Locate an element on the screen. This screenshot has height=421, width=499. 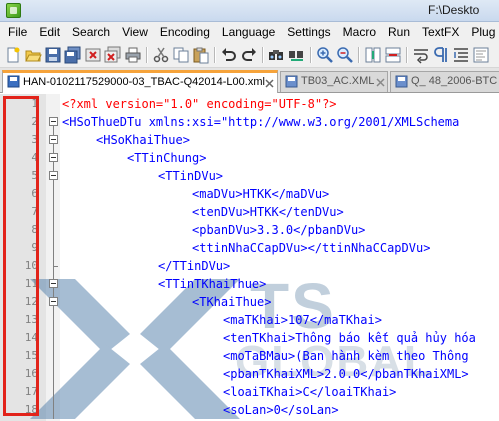
code-line: 10 </TTinDVu> is located at coordinates (249, 266).